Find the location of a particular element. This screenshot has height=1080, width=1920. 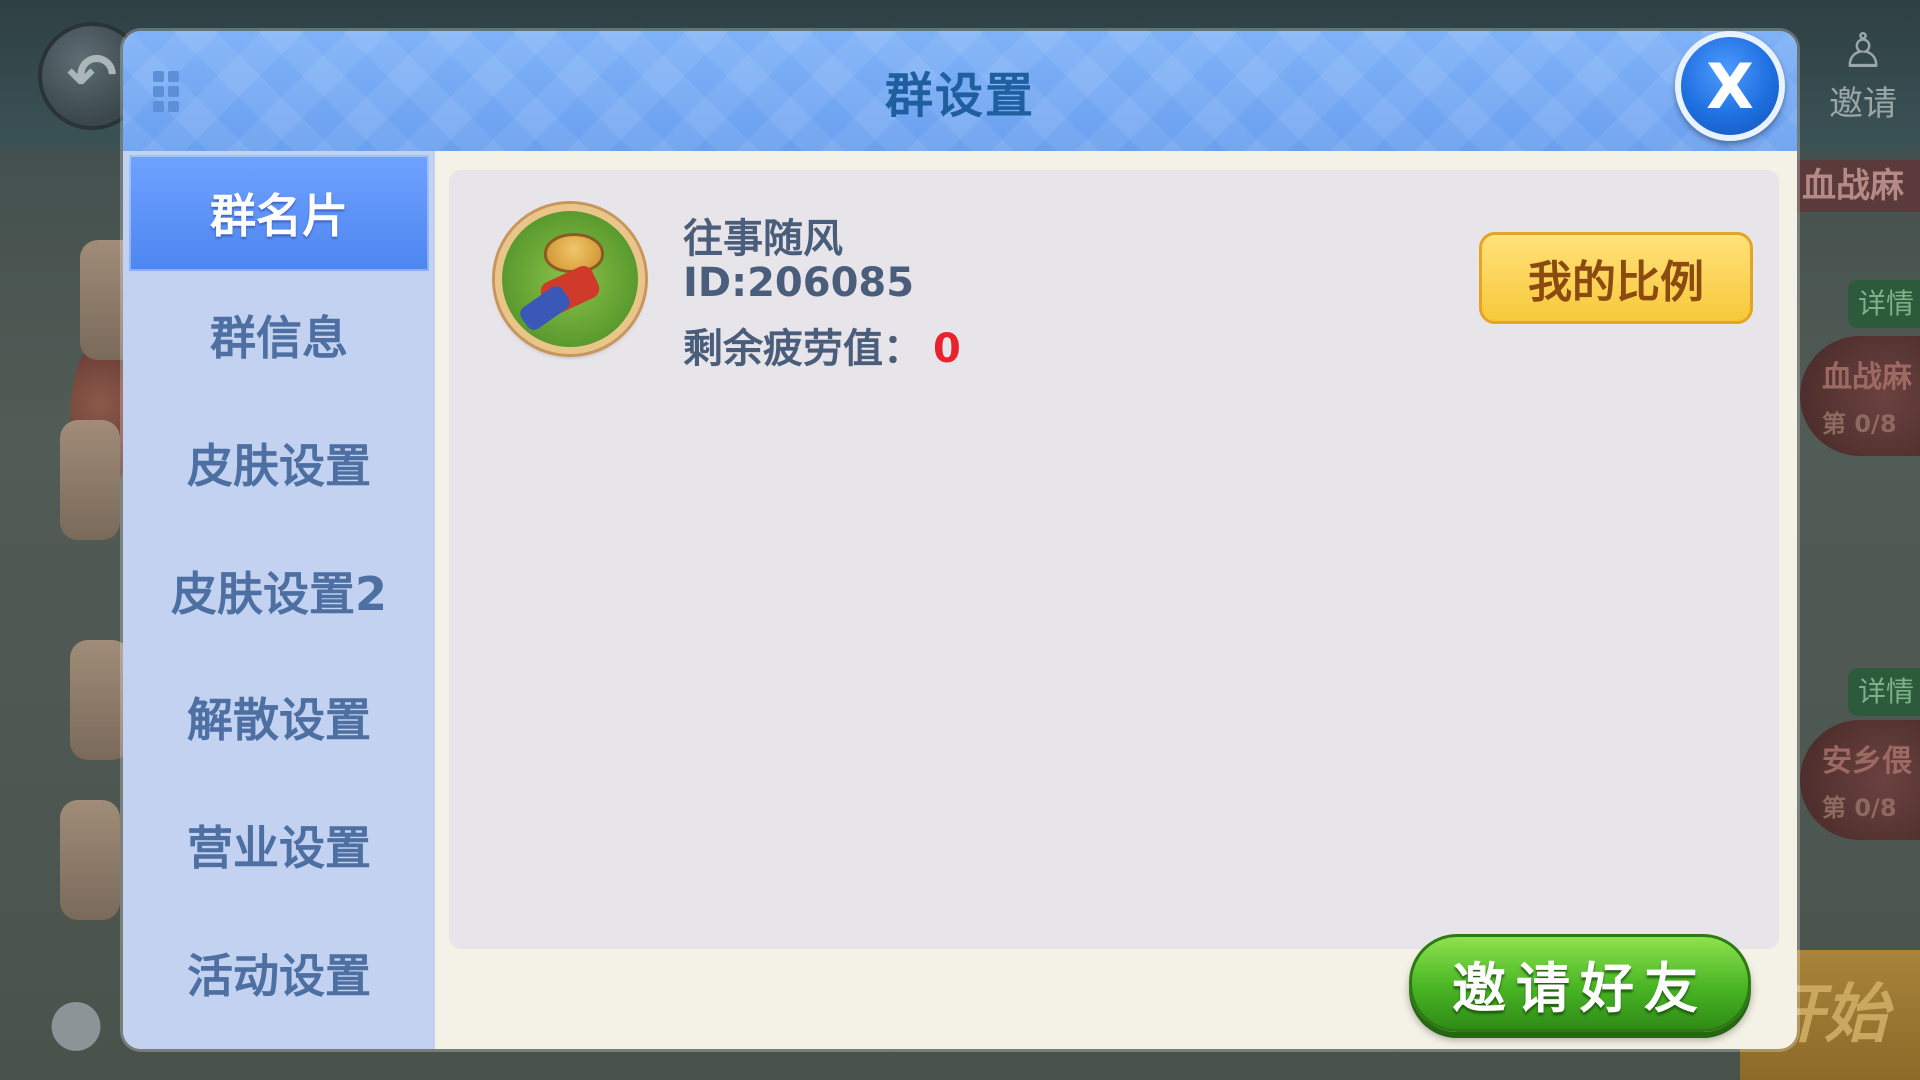

sidebar-item-label: 活动设置 is located at coordinates (279, 976).